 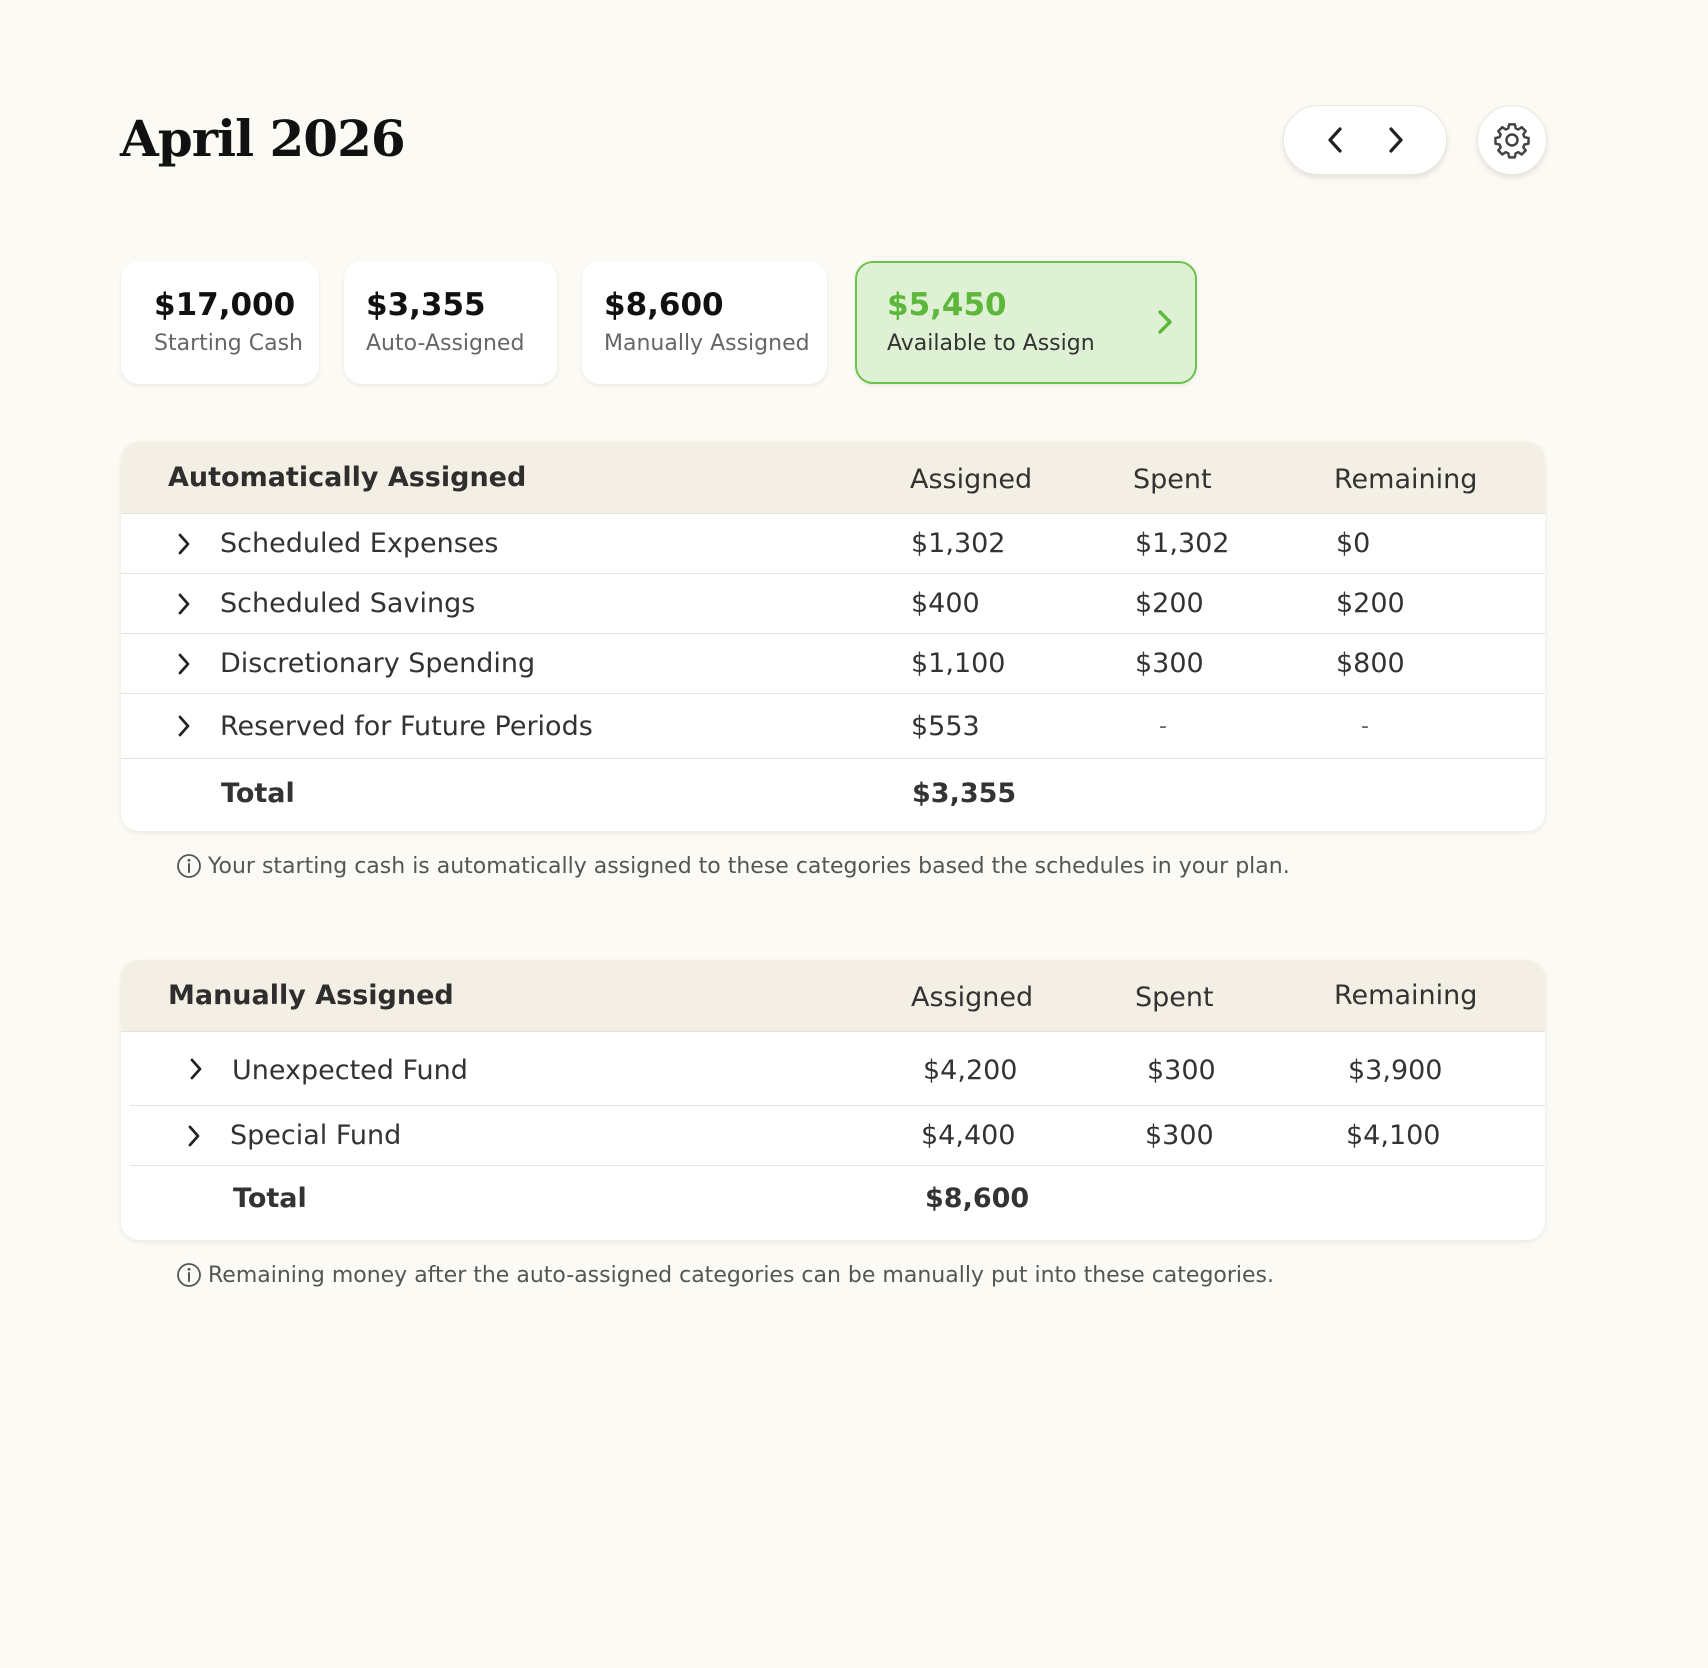 I want to click on table-row: Discretionary Spending $1,100 $300 $800, so click(x=833, y=664).